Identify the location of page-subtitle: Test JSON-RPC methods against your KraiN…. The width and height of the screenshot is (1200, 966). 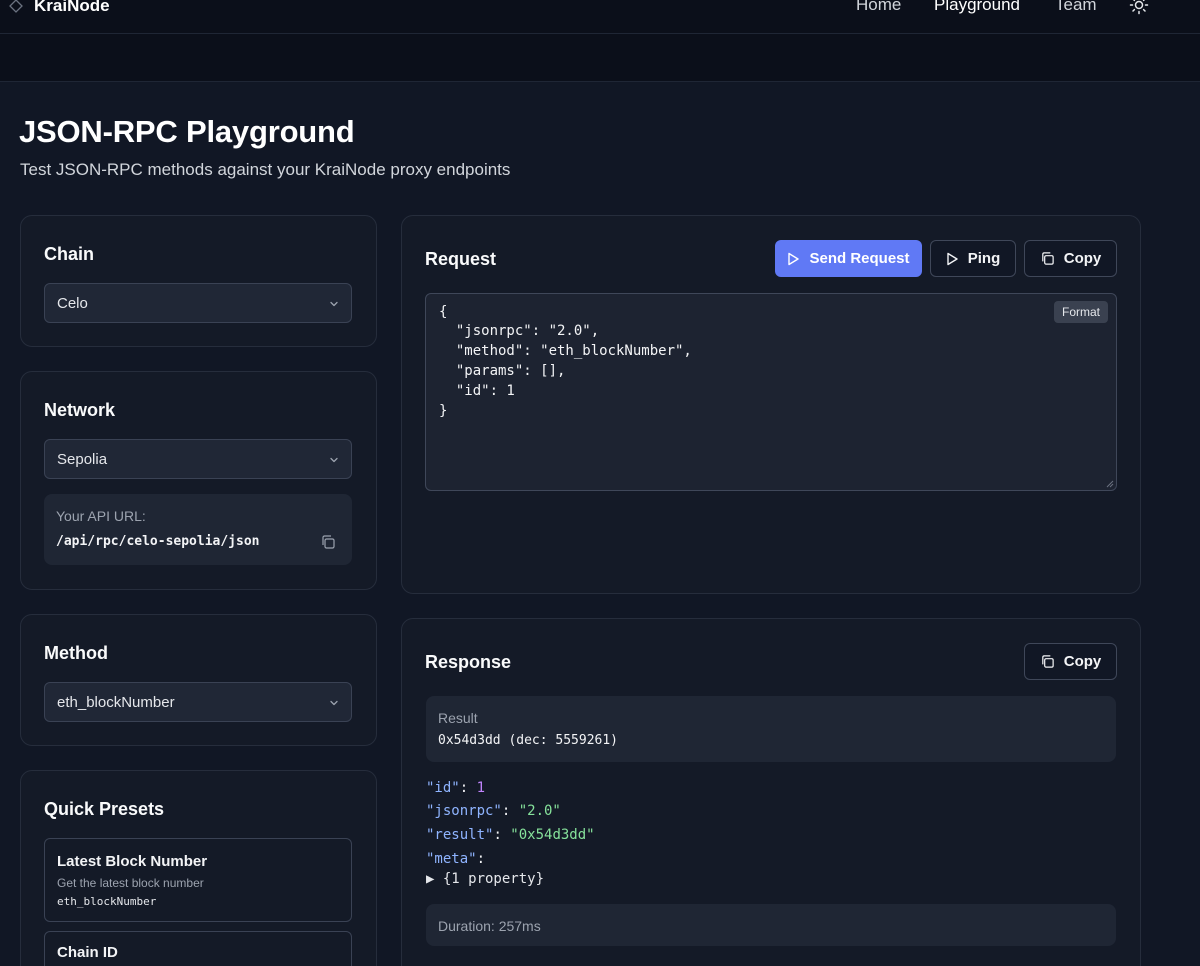
(265, 169).